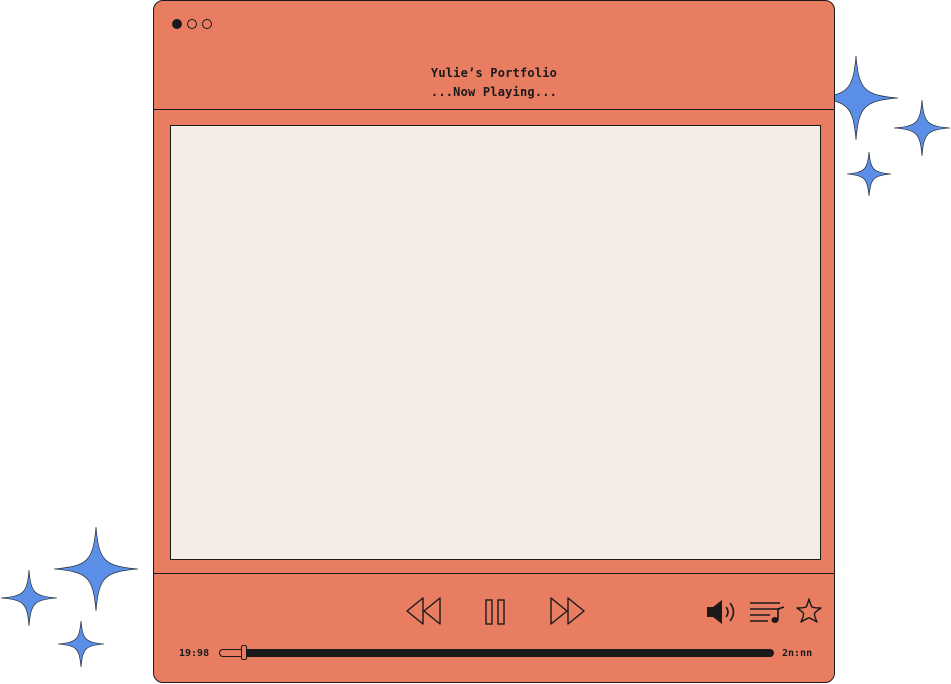 The image size is (951, 684). What do you see at coordinates (496, 653) in the screenshot?
I see `progress-track` at bounding box center [496, 653].